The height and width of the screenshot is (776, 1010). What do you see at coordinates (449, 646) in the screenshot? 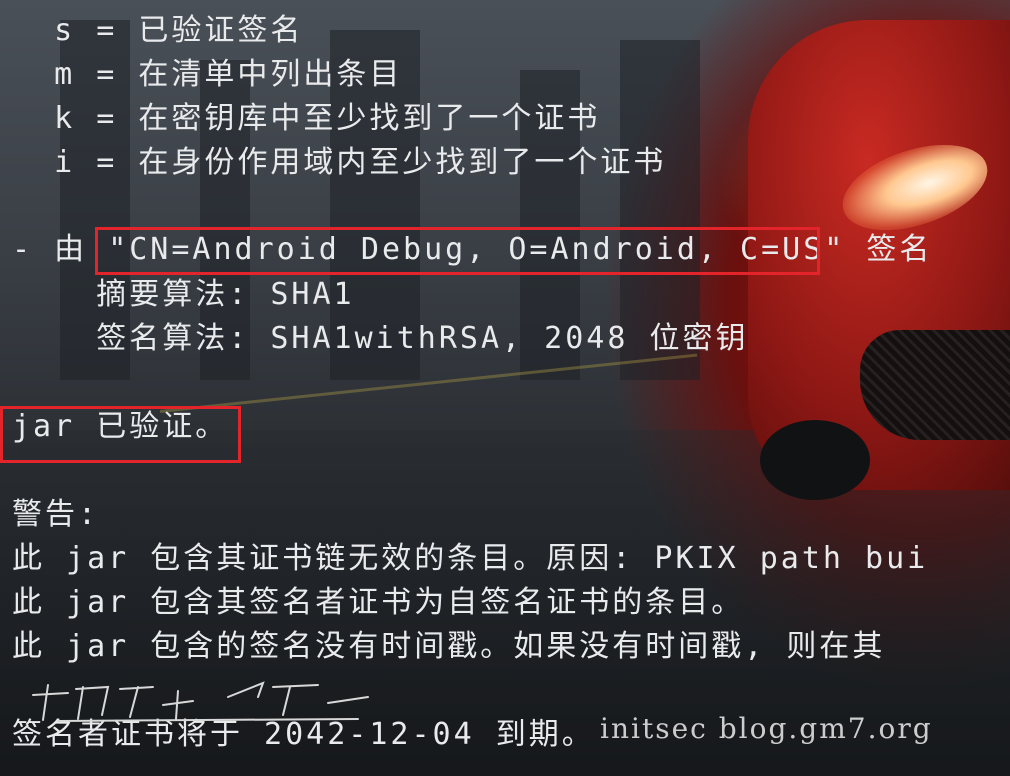
I see `warning-line: 此 jar 包含的签名没有时间戳。如果没有时间戳, 则在其` at bounding box center [449, 646].